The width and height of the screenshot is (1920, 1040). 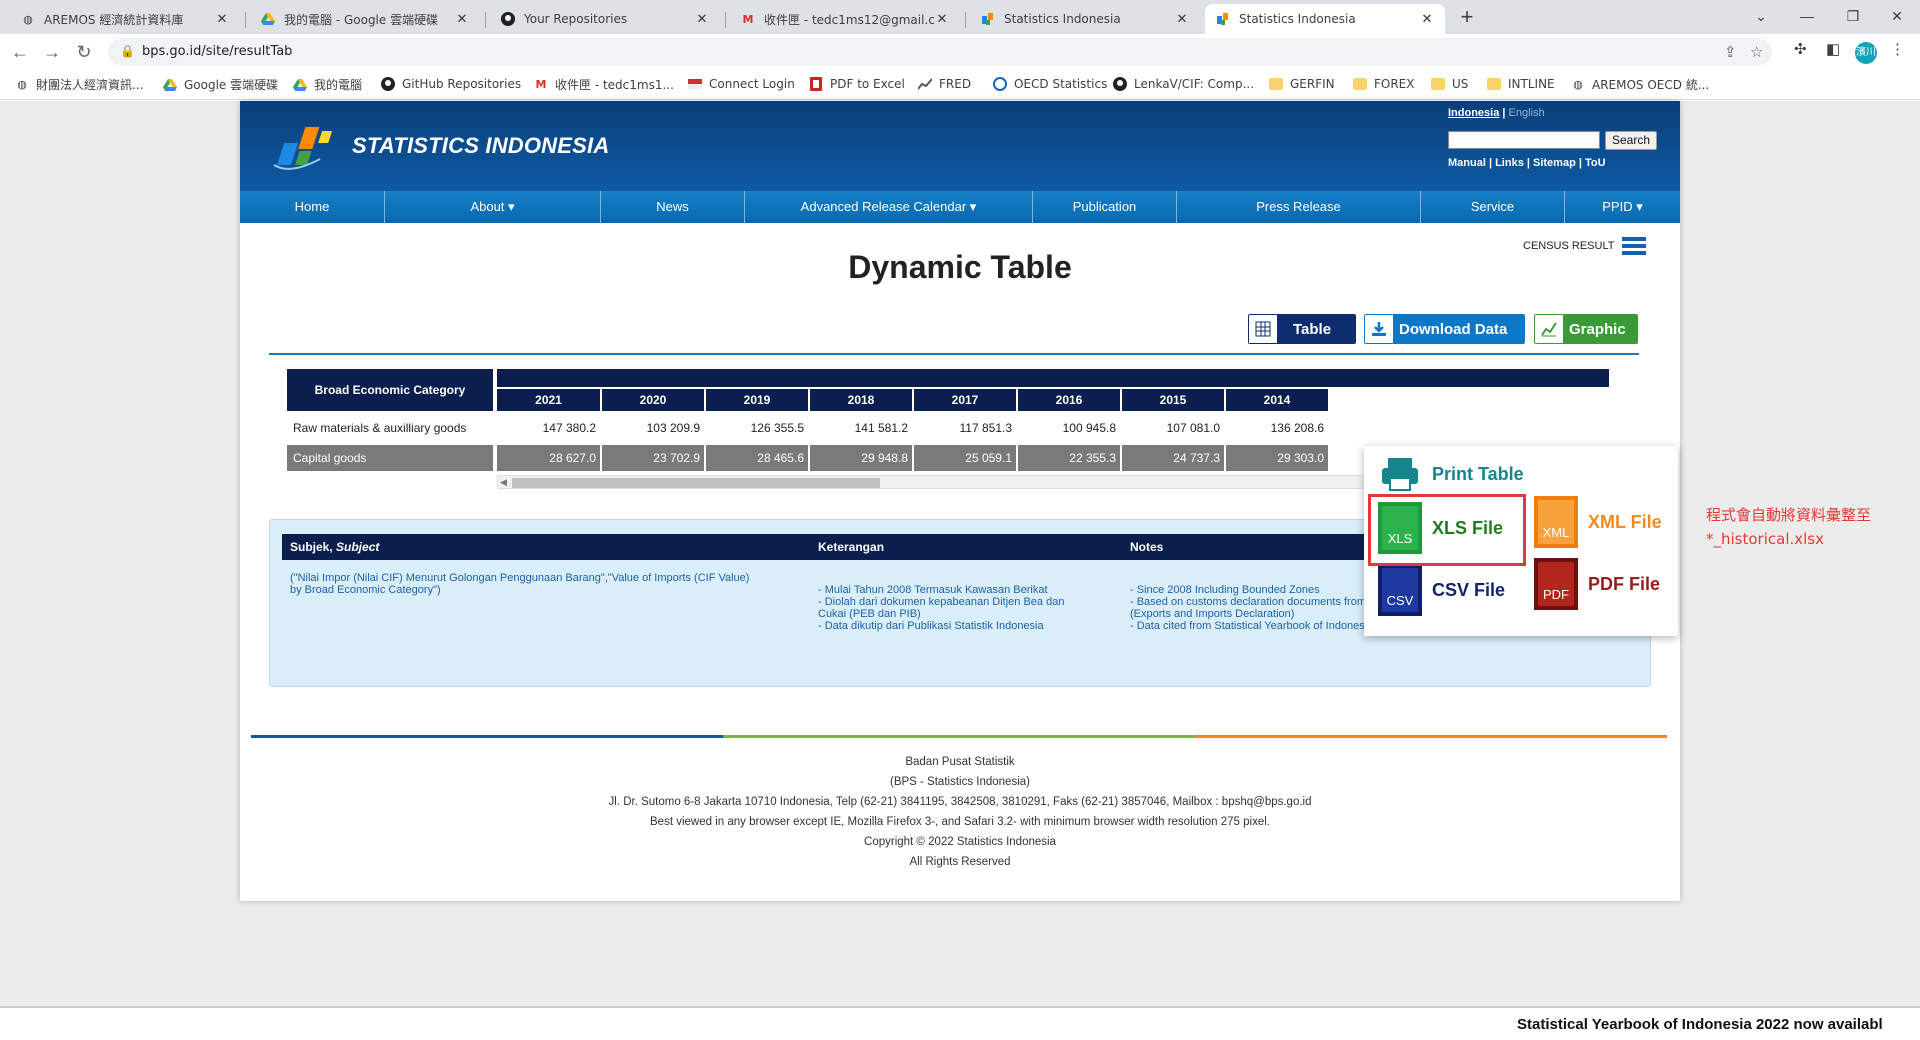 I want to click on bps-logo-icon, so click(x=308, y=149).